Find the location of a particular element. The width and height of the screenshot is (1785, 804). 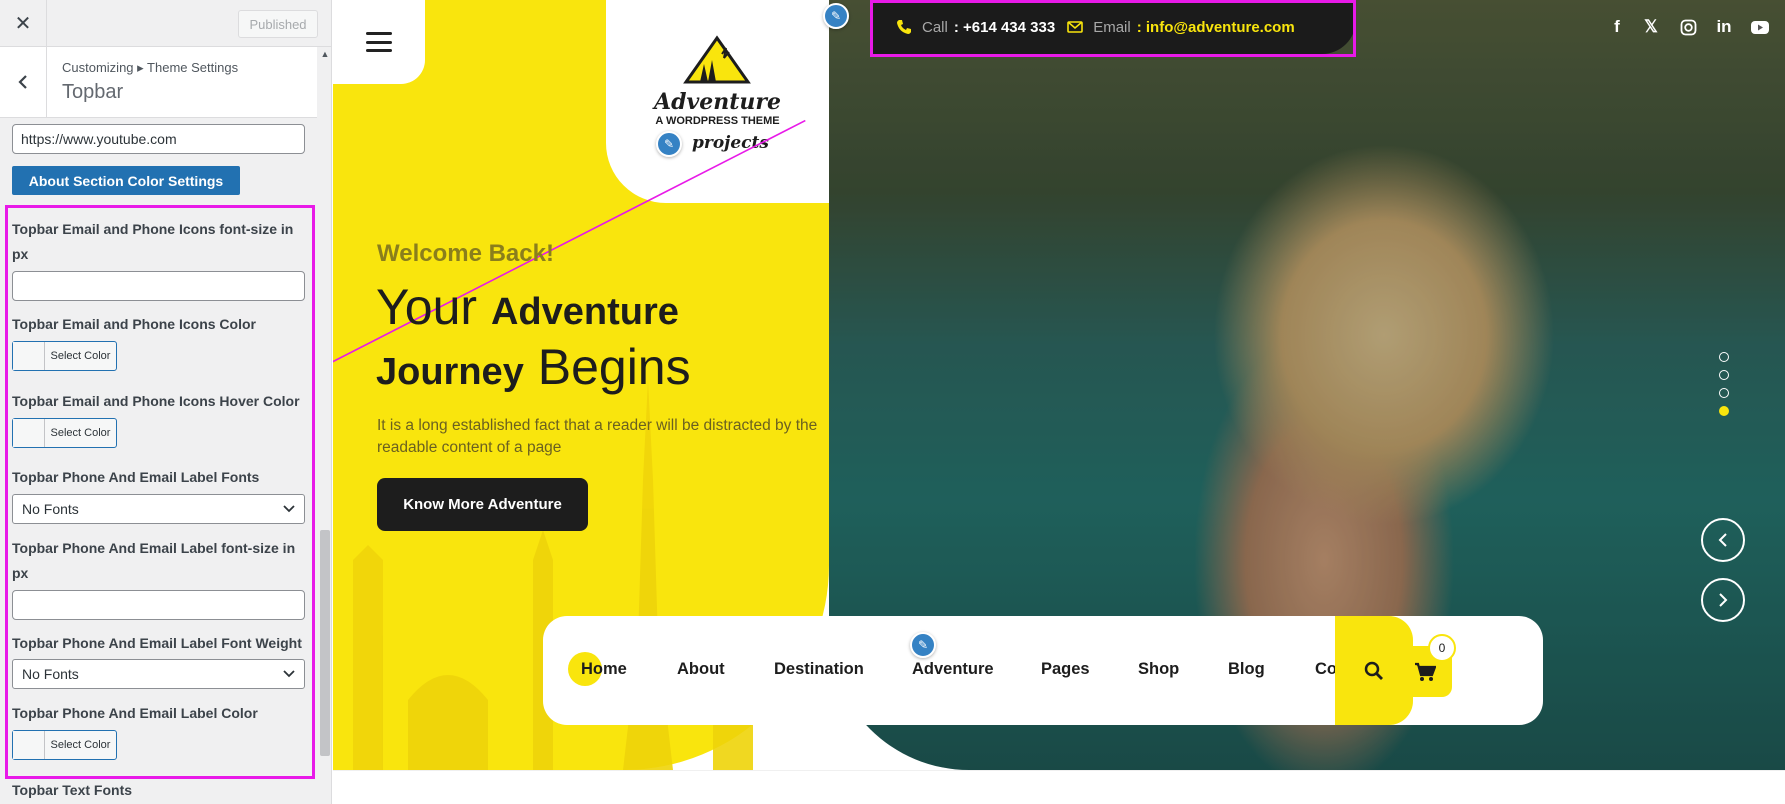

nav-item-destination: Destination is located at coordinates (819, 669).